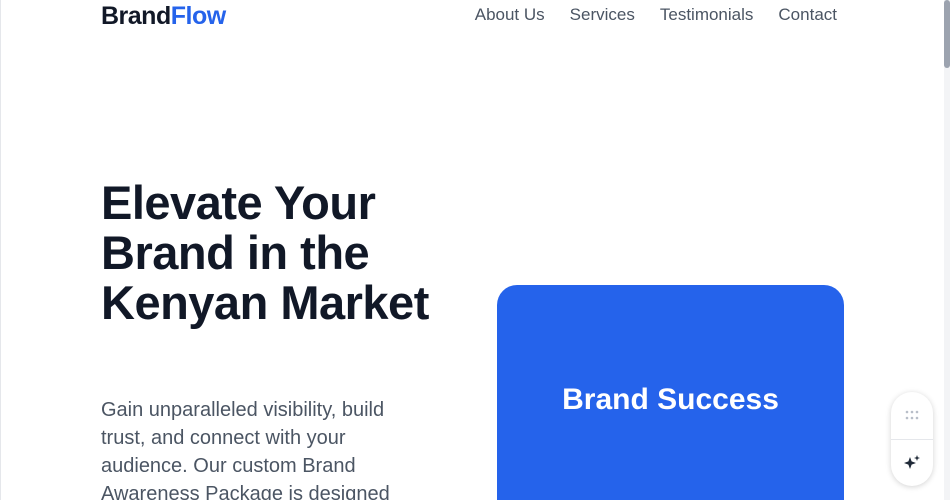 Image resolution: width=950 pixels, height=500 pixels. What do you see at coordinates (912, 439) in the screenshot?
I see `floating-widget` at bounding box center [912, 439].